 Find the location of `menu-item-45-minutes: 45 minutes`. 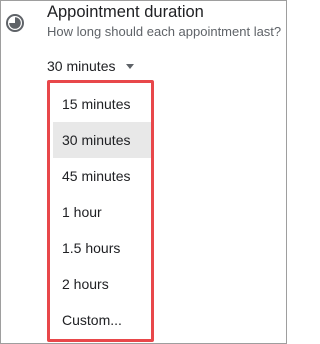

menu-item-45-minutes: 45 minutes is located at coordinates (102, 176).